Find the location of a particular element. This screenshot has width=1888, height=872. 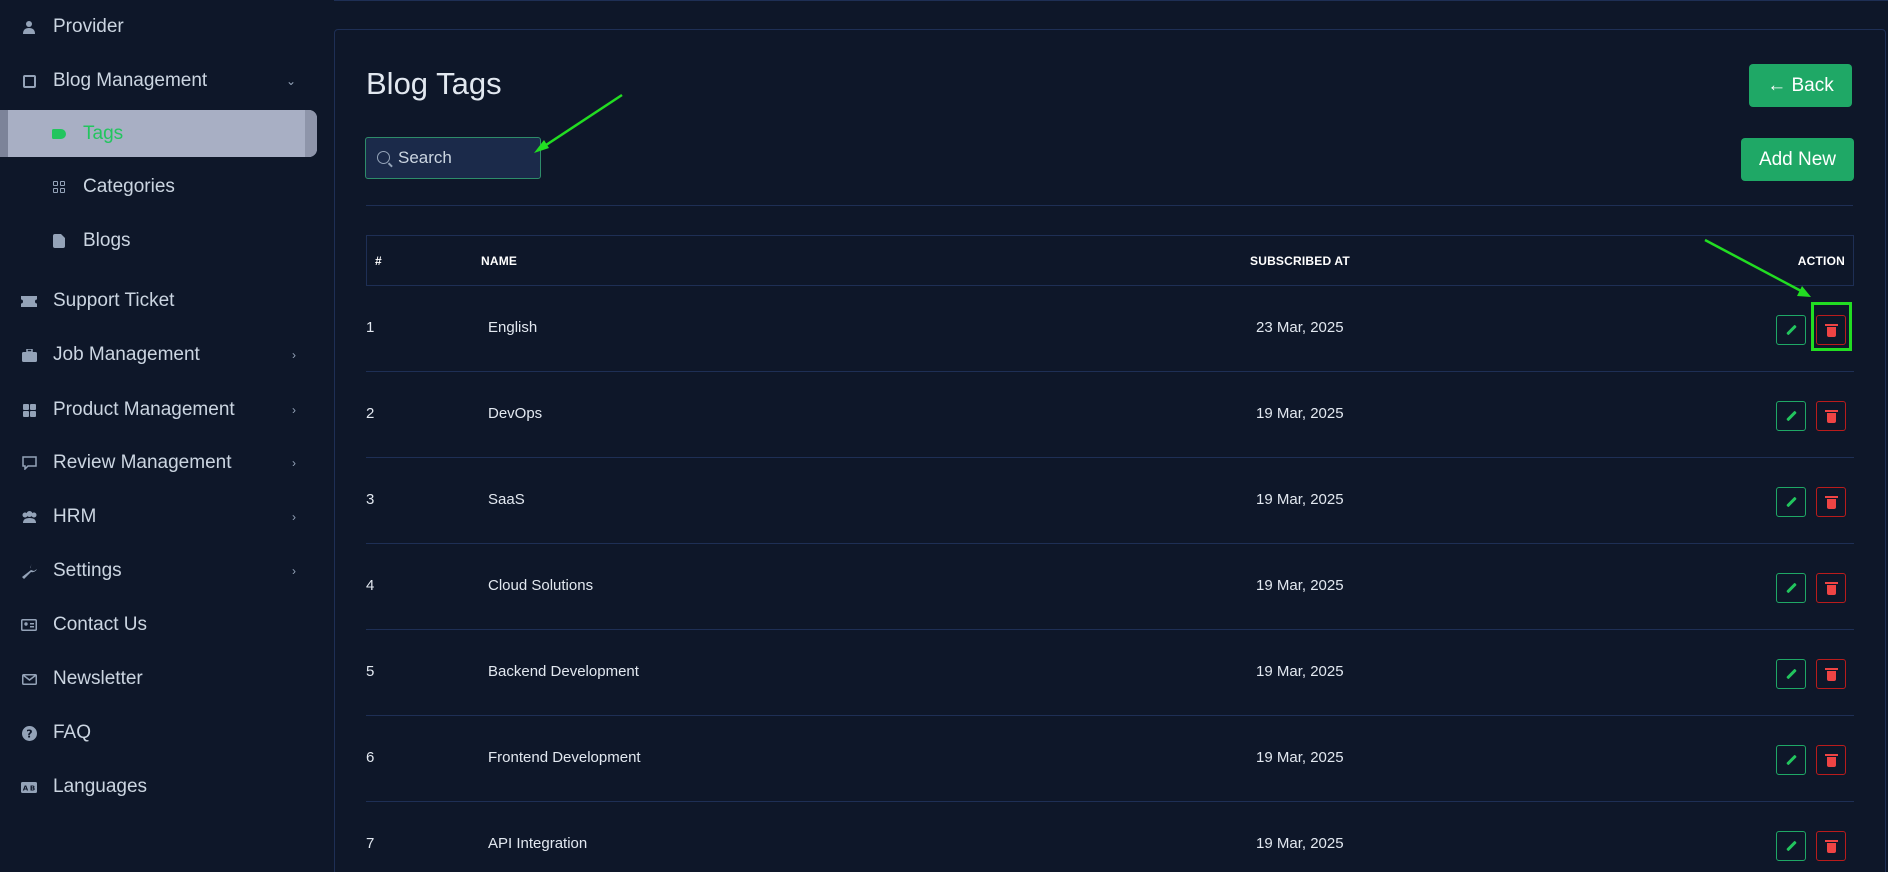

sidebar-item-label: HRM is located at coordinates (75, 516).